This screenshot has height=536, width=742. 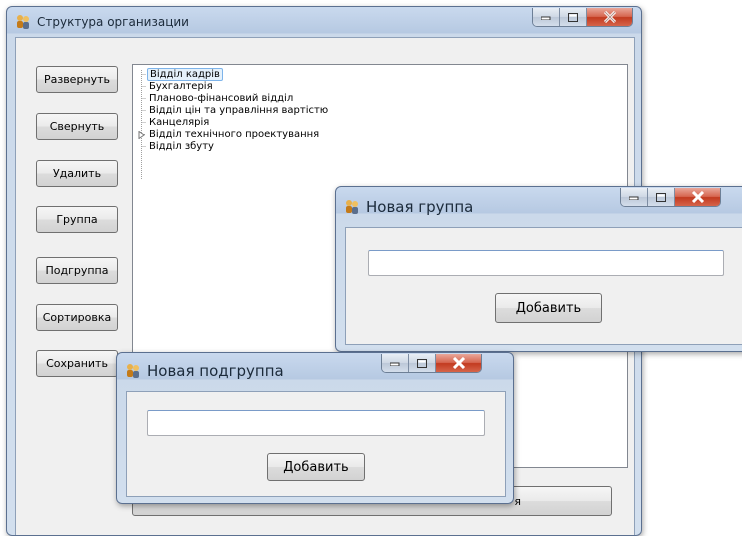 What do you see at coordinates (548, 308) in the screenshot?
I see `add-group-button: Добавить` at bounding box center [548, 308].